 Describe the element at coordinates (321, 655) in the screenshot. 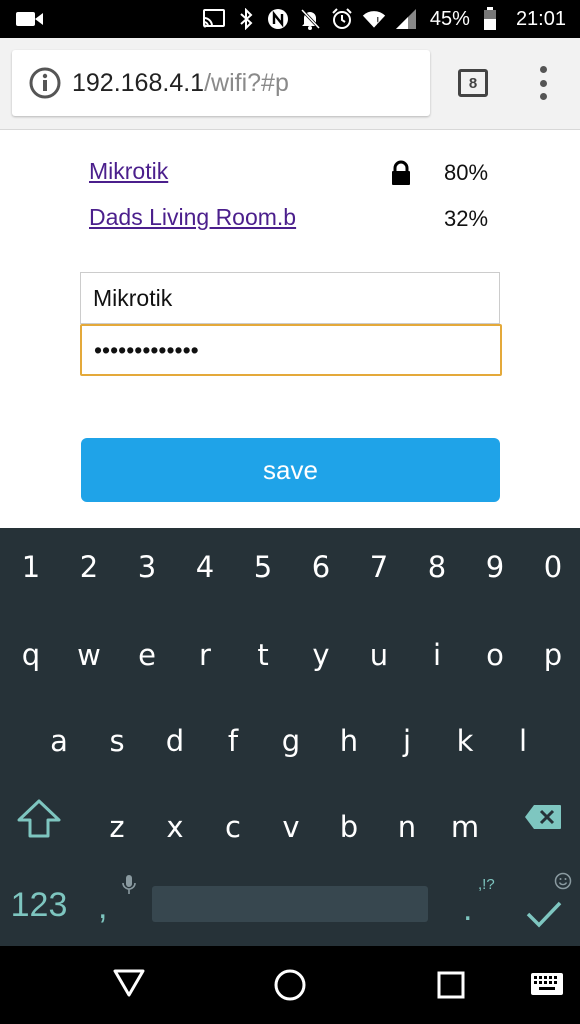

I see `key-y: y` at that location.